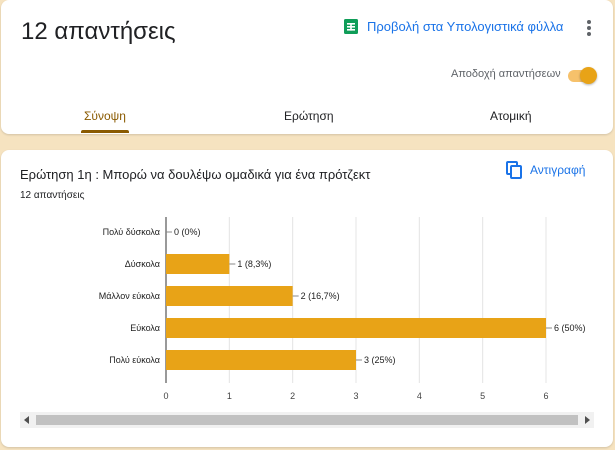 The image size is (615, 450). I want to click on x-tick-label: 6, so click(545, 396).